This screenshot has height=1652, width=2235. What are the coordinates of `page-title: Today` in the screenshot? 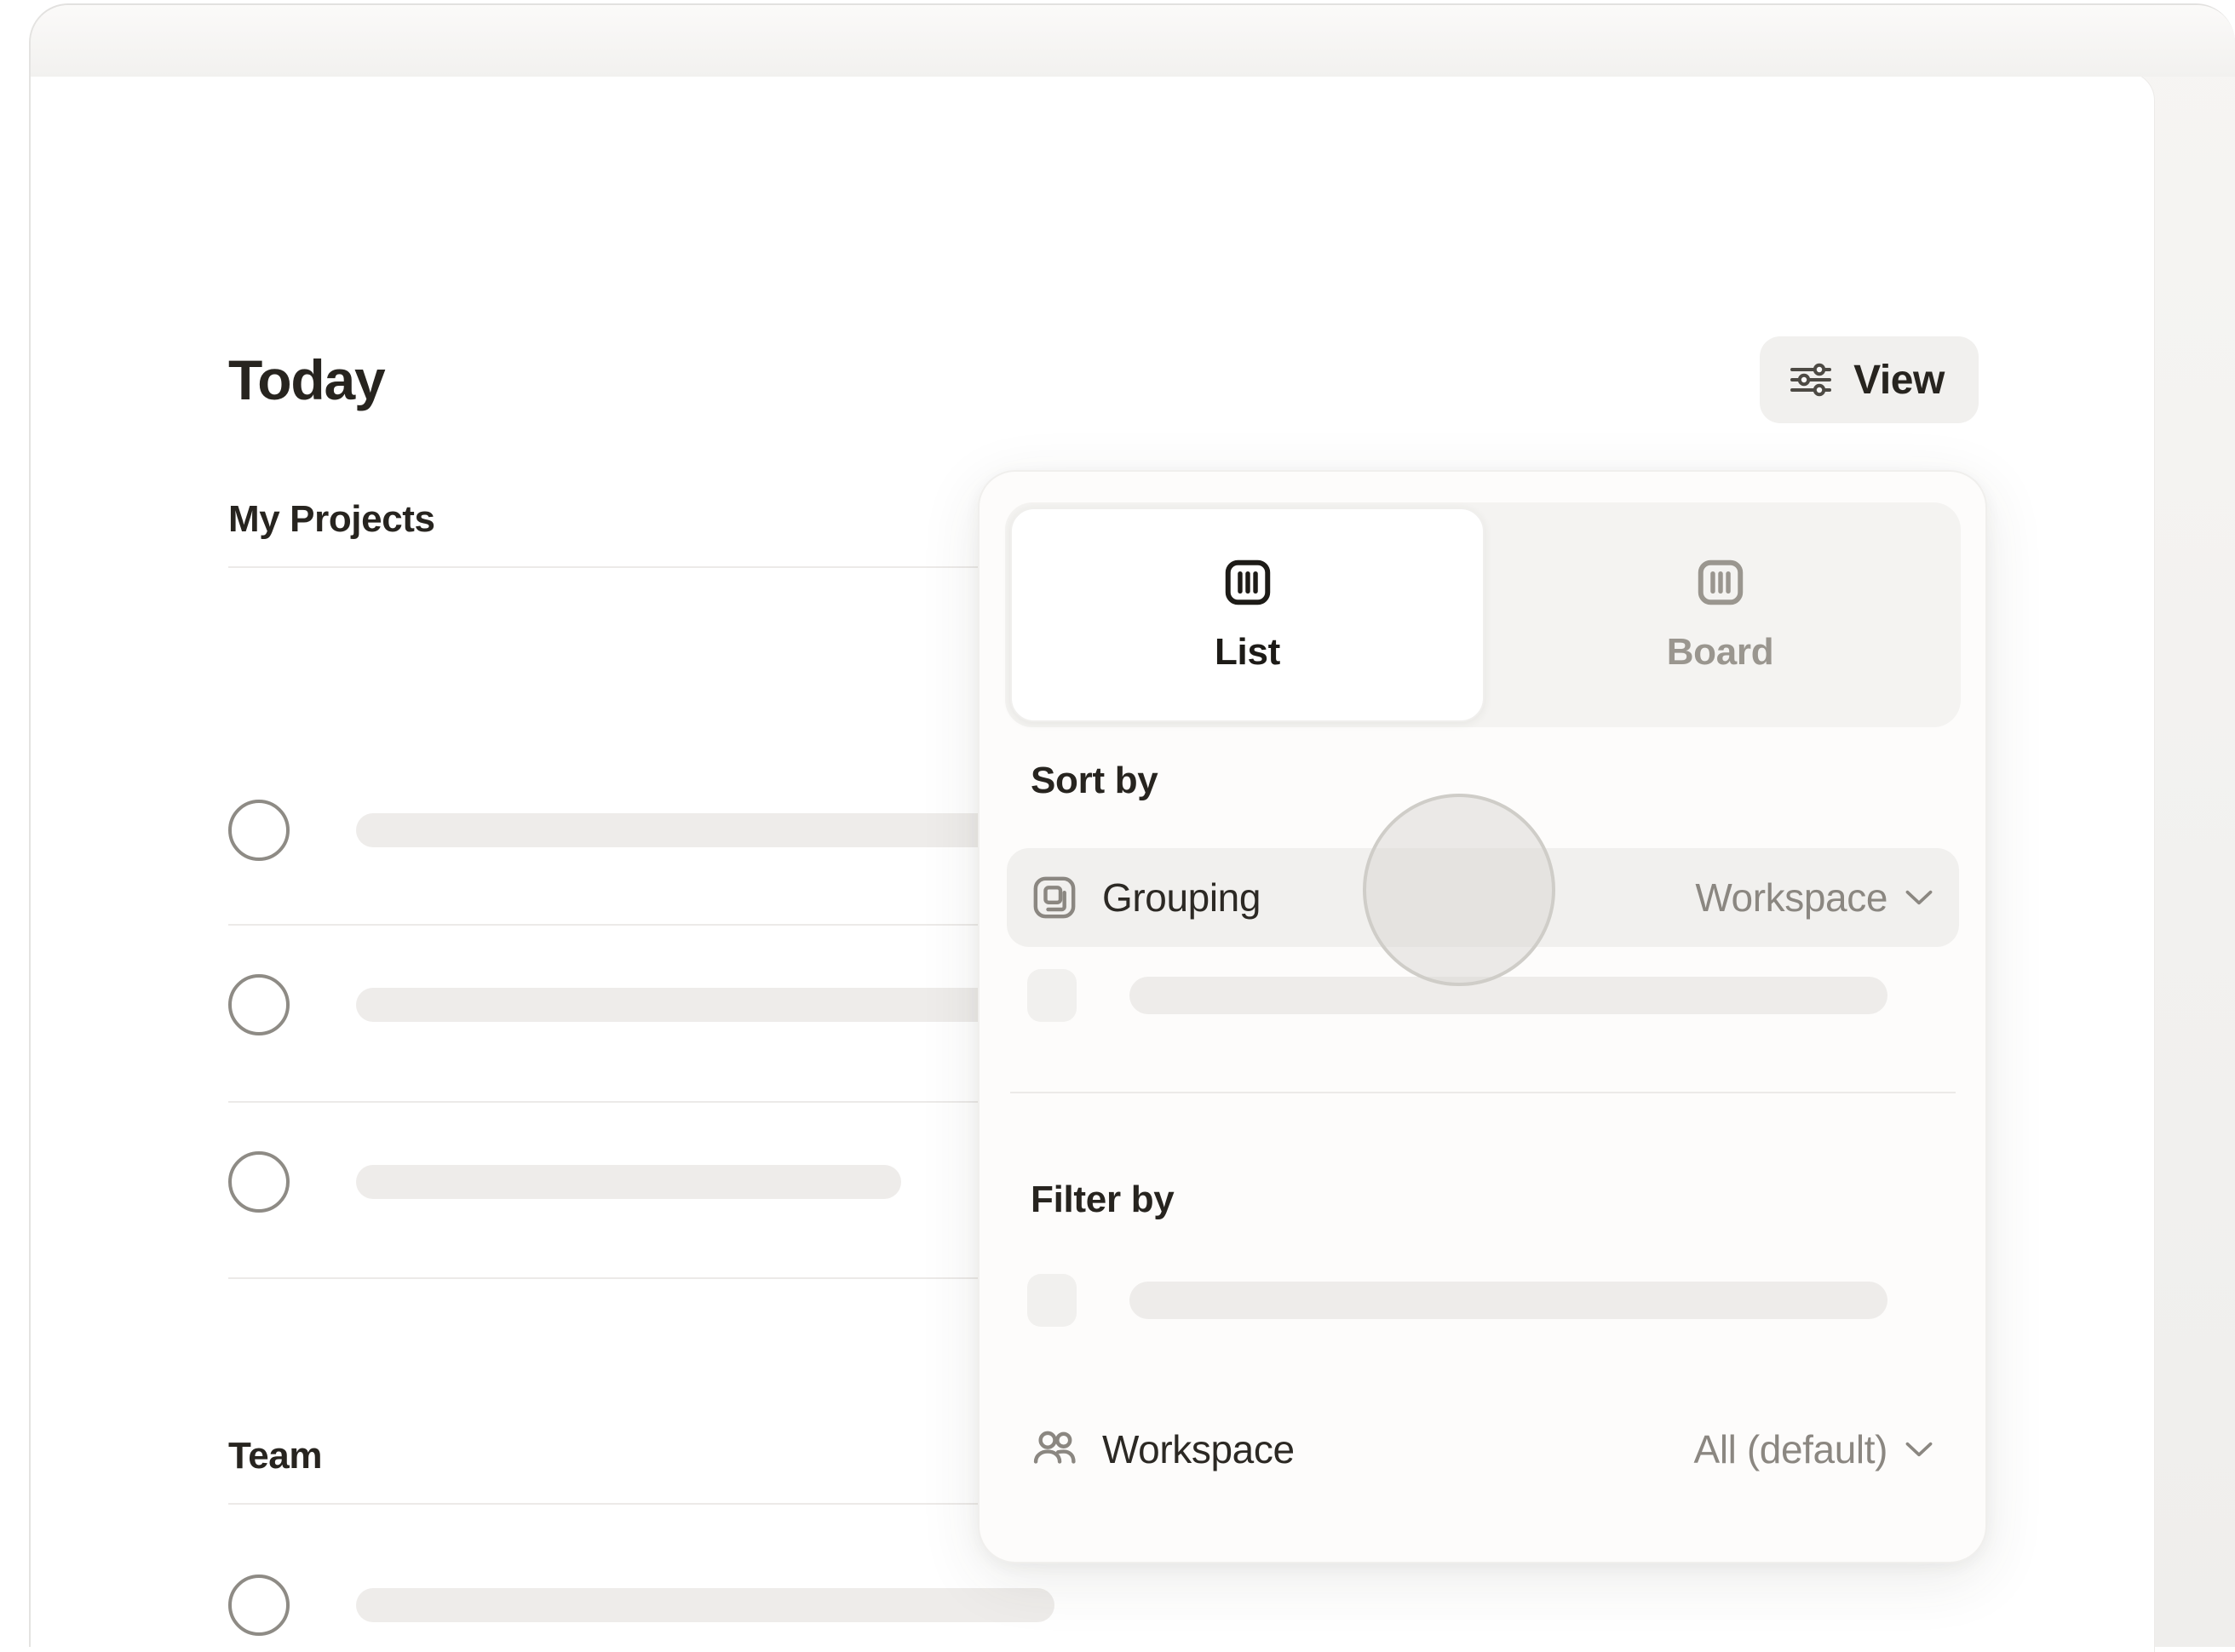 It's located at (307, 379).